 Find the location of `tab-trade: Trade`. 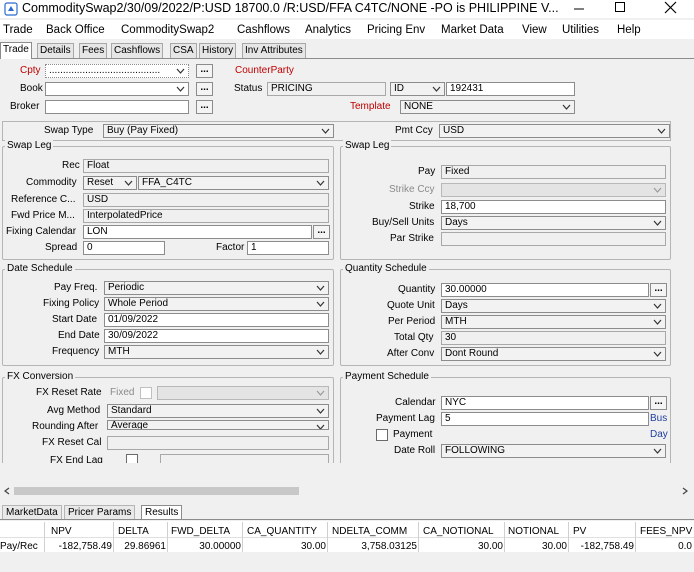

tab-trade: Trade is located at coordinates (16, 50).